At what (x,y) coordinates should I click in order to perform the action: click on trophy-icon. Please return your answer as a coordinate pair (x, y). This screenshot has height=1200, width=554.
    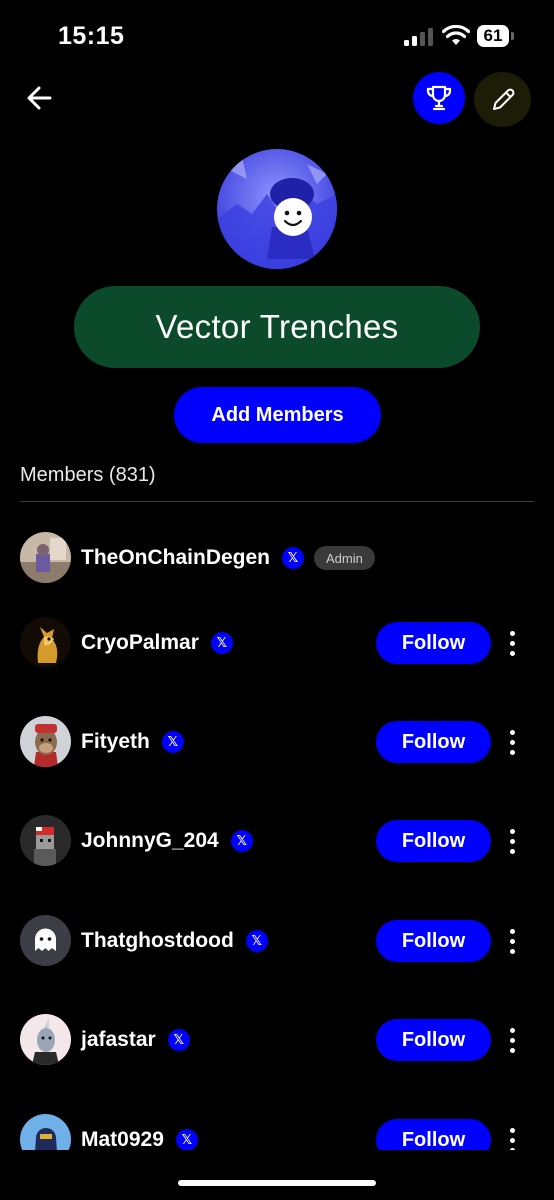
    Looking at the image, I should click on (439, 98).